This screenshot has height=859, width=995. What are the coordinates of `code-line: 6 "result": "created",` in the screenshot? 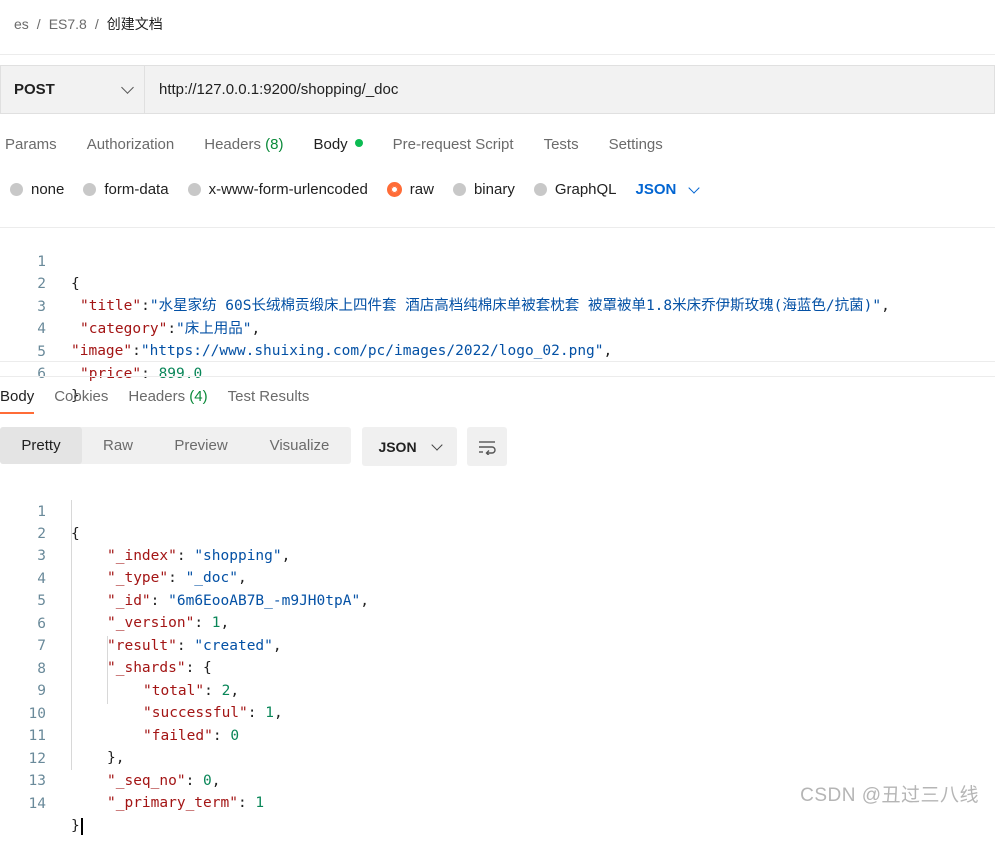 It's located at (497, 622).